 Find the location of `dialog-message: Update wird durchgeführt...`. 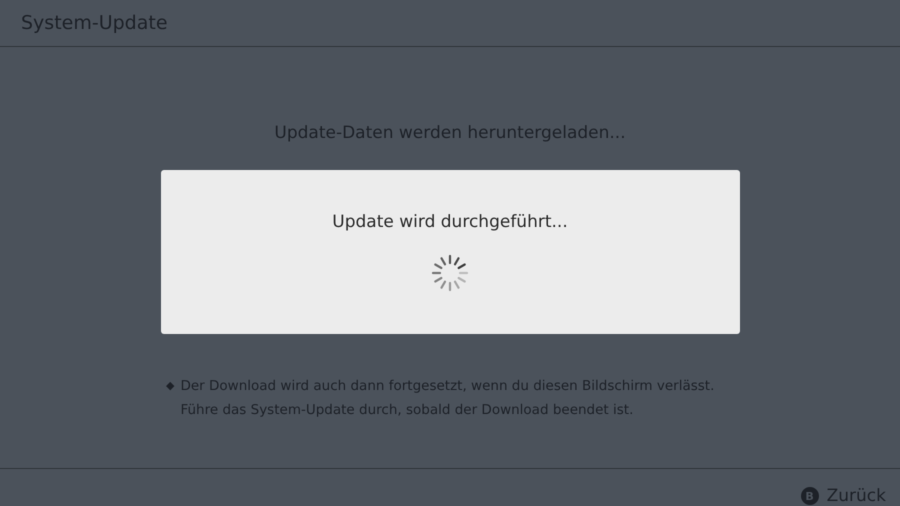

dialog-message: Update wird durchgeführt... is located at coordinates (450, 222).